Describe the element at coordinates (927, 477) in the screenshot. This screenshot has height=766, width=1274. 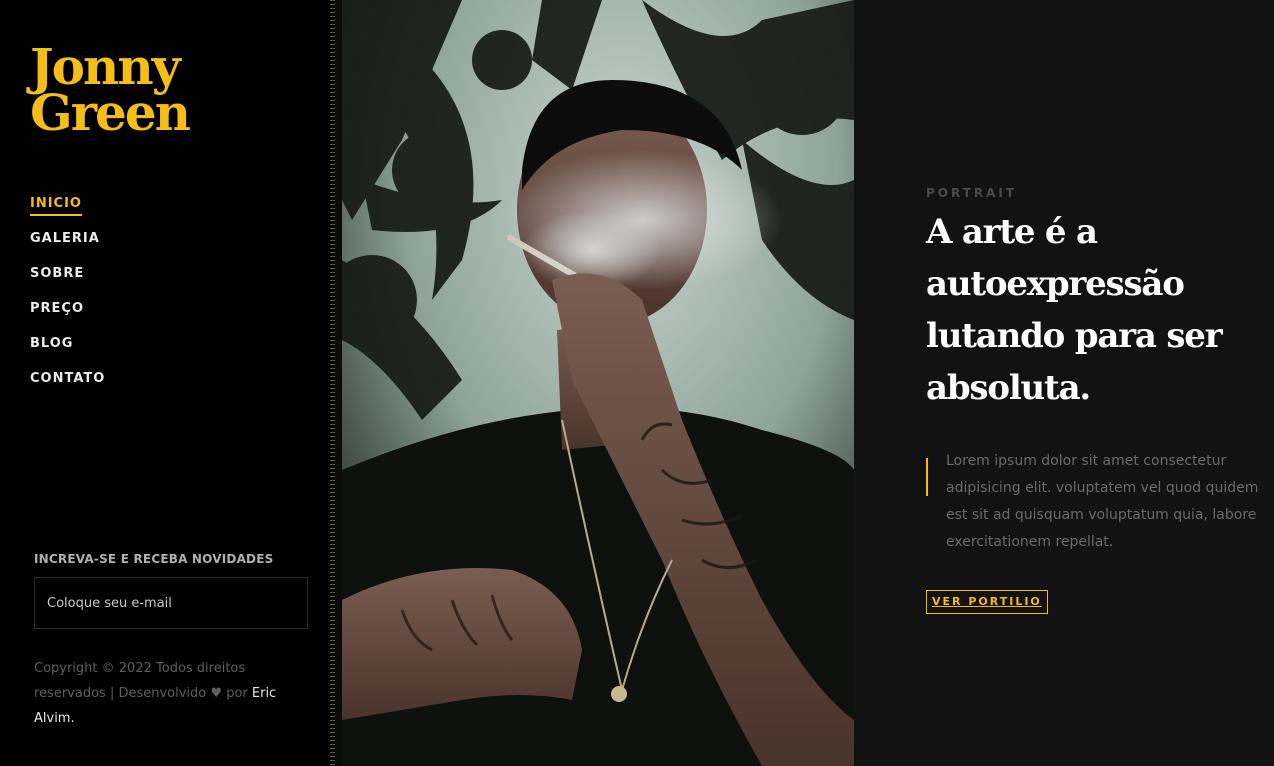
I see `quote-accent-bar` at that location.